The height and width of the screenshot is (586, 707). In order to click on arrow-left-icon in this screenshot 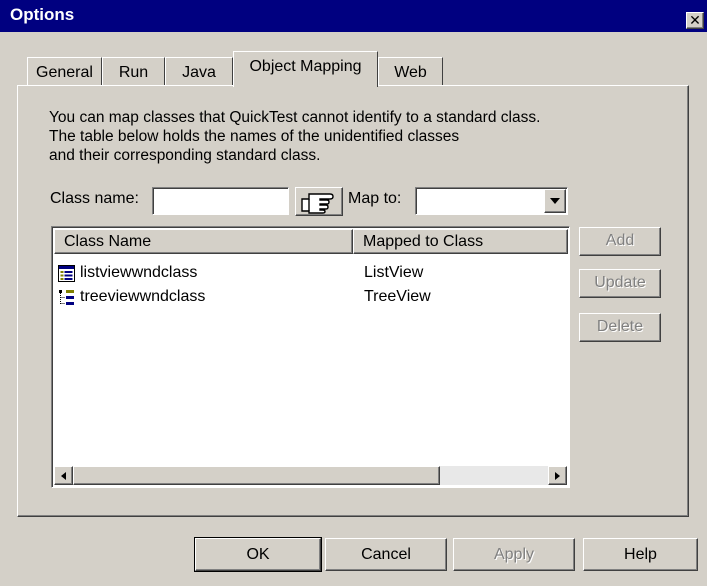, I will do `click(63, 476)`.